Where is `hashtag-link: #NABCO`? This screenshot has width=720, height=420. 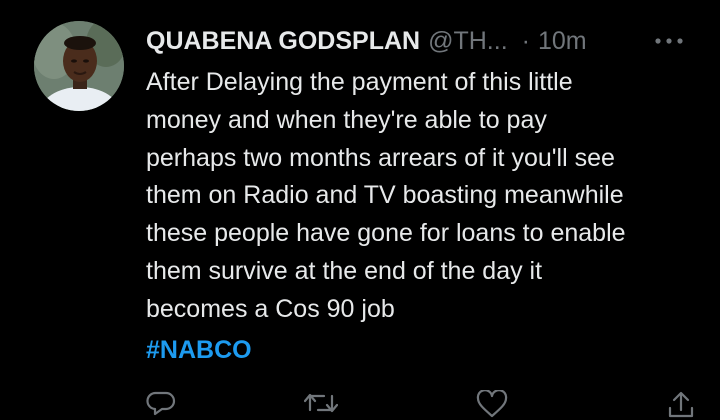
hashtag-link: #NABCO is located at coordinates (199, 351).